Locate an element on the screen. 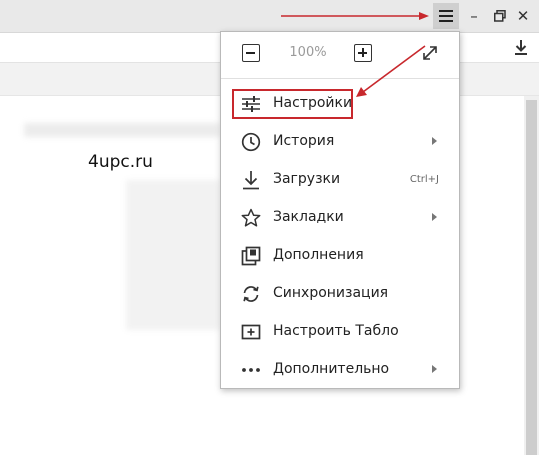 The height and width of the screenshot is (455, 539). menu-item-label: Синхронизация is located at coordinates (331, 293).